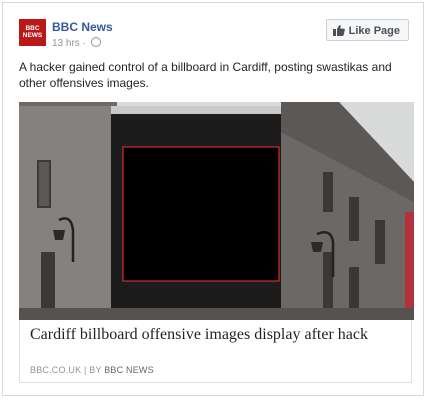  What do you see at coordinates (95, 42) in the screenshot?
I see `globe-icon` at bounding box center [95, 42].